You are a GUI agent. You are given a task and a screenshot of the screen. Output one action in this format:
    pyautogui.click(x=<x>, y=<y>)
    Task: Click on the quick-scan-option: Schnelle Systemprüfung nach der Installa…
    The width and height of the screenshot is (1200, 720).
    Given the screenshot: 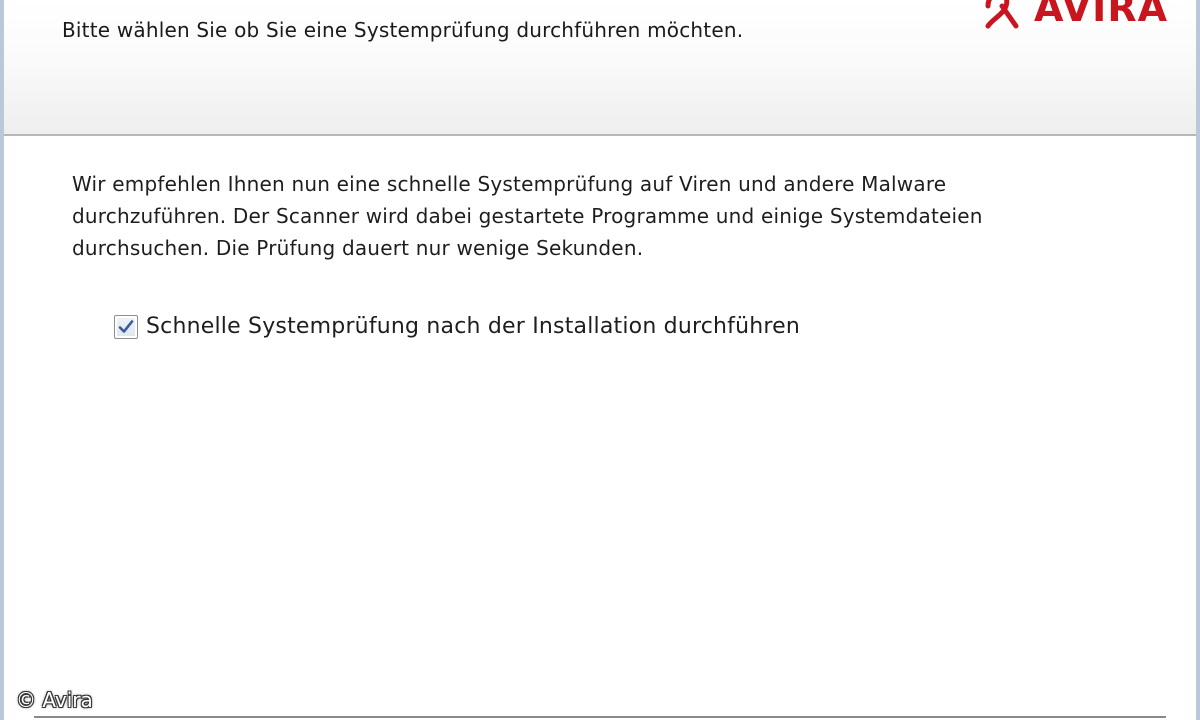 What is the action you would take?
    pyautogui.click(x=457, y=326)
    